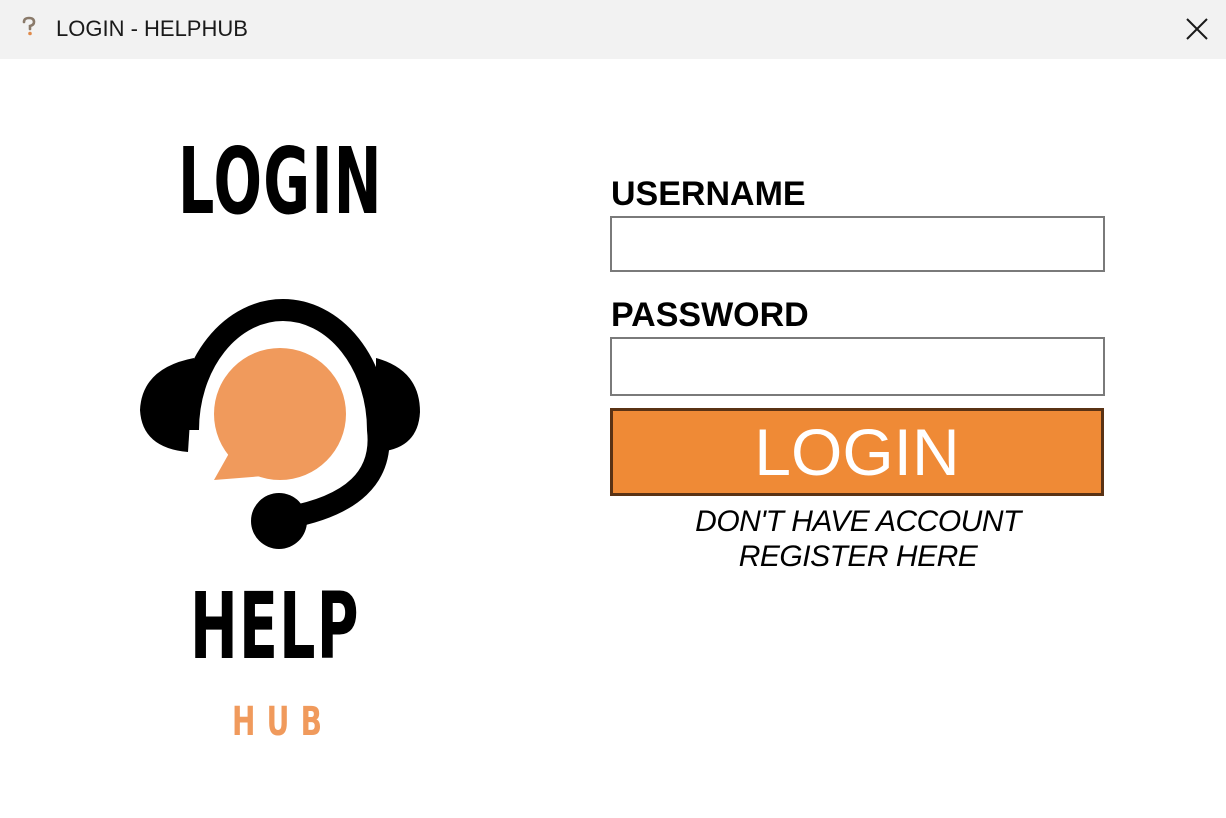 Image resolution: width=1226 pixels, height=818 pixels. What do you see at coordinates (280, 181) in the screenshot?
I see `login-heading: LOGIN` at bounding box center [280, 181].